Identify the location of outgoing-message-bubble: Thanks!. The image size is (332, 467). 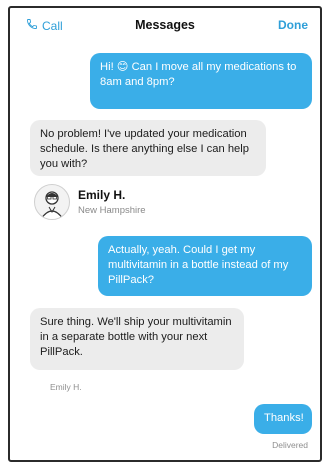
(283, 419).